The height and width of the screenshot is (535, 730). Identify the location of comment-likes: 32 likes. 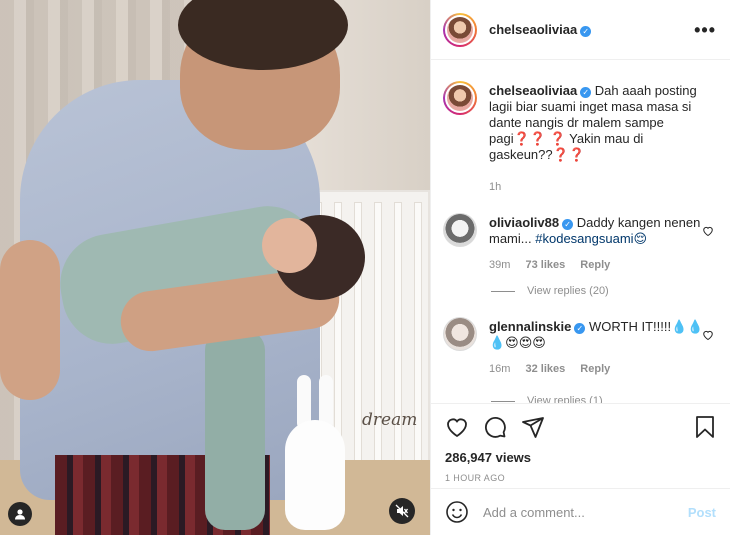
(545, 369).